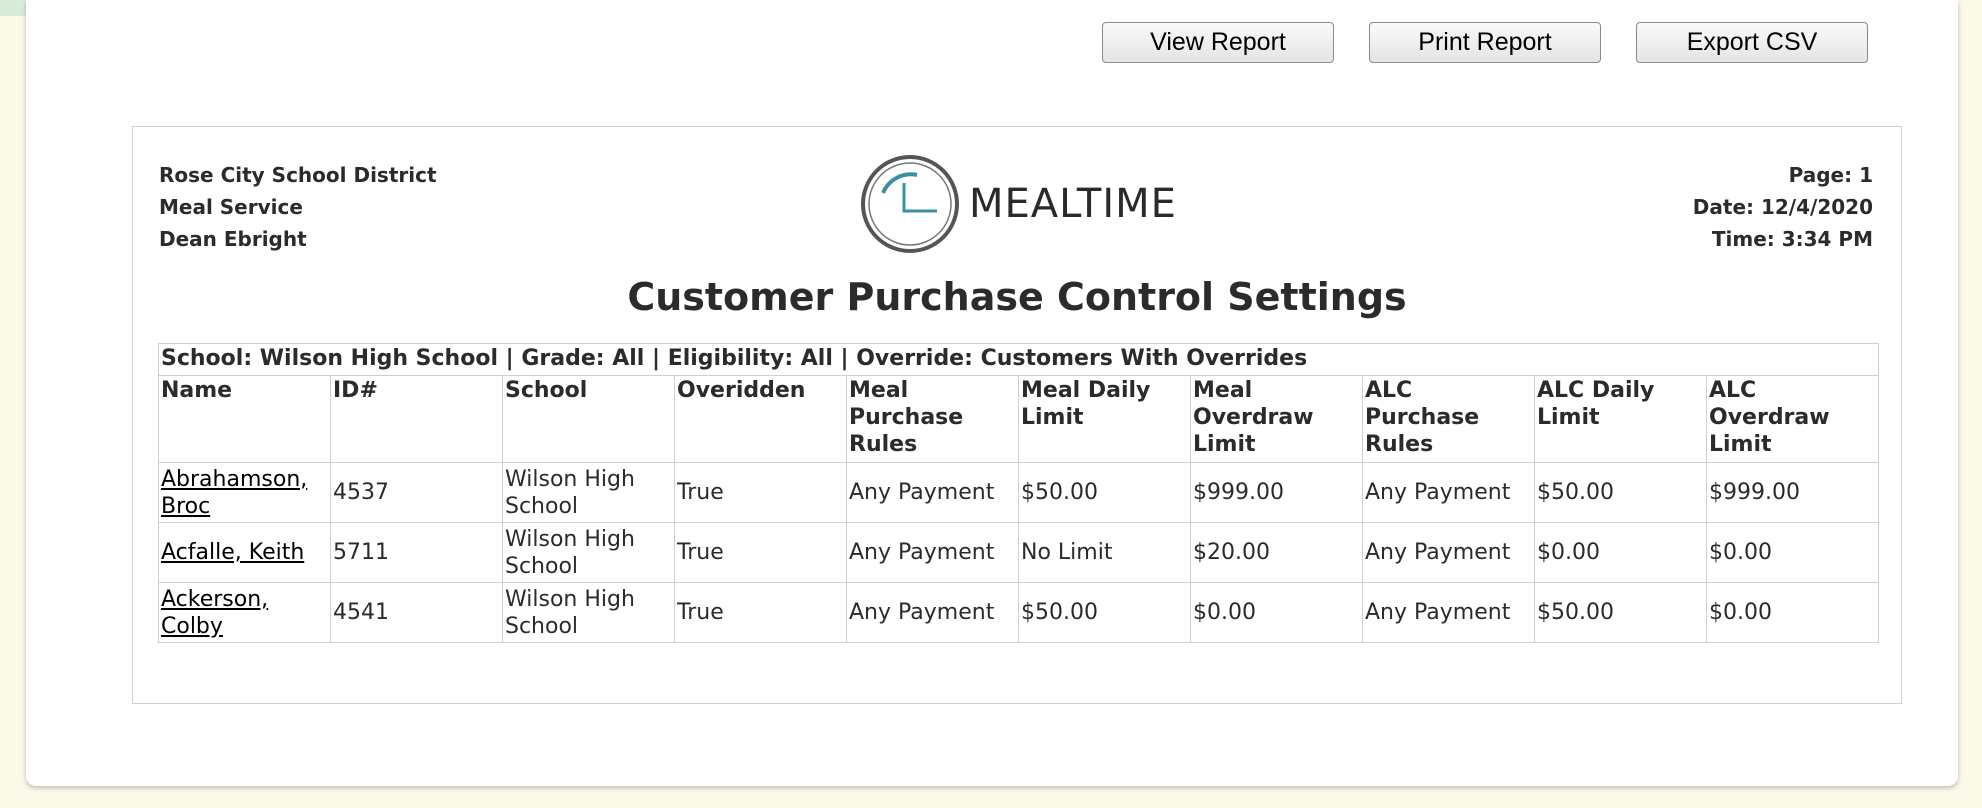  What do you see at coordinates (13, 8) in the screenshot?
I see `corner-accent` at bounding box center [13, 8].